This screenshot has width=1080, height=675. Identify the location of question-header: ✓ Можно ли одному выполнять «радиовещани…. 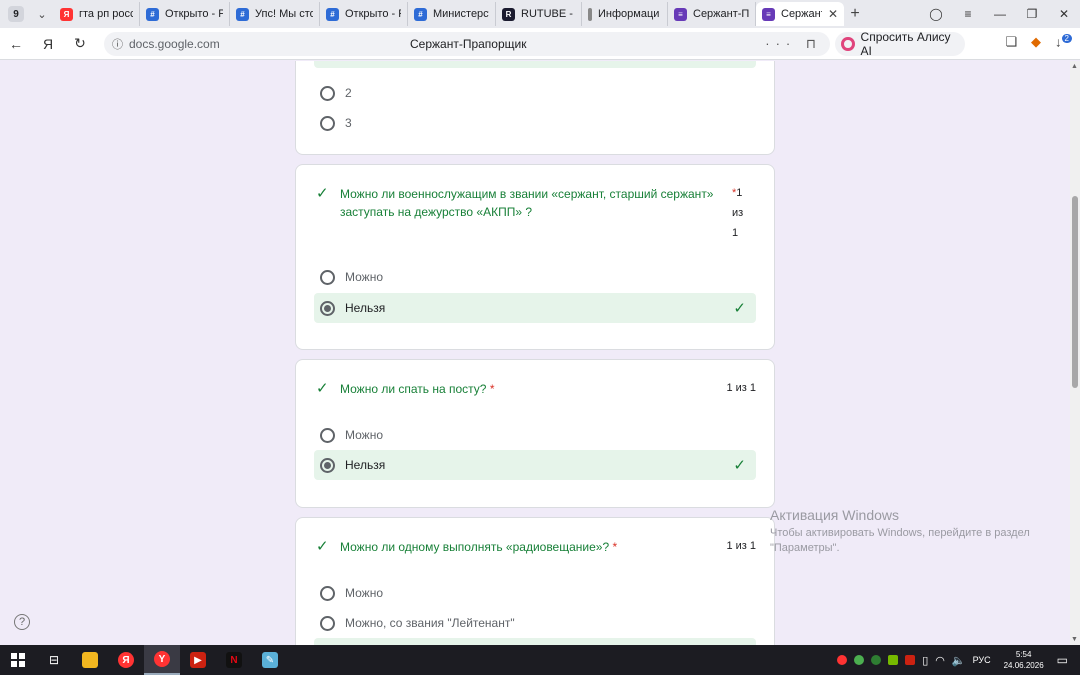
(536, 547).